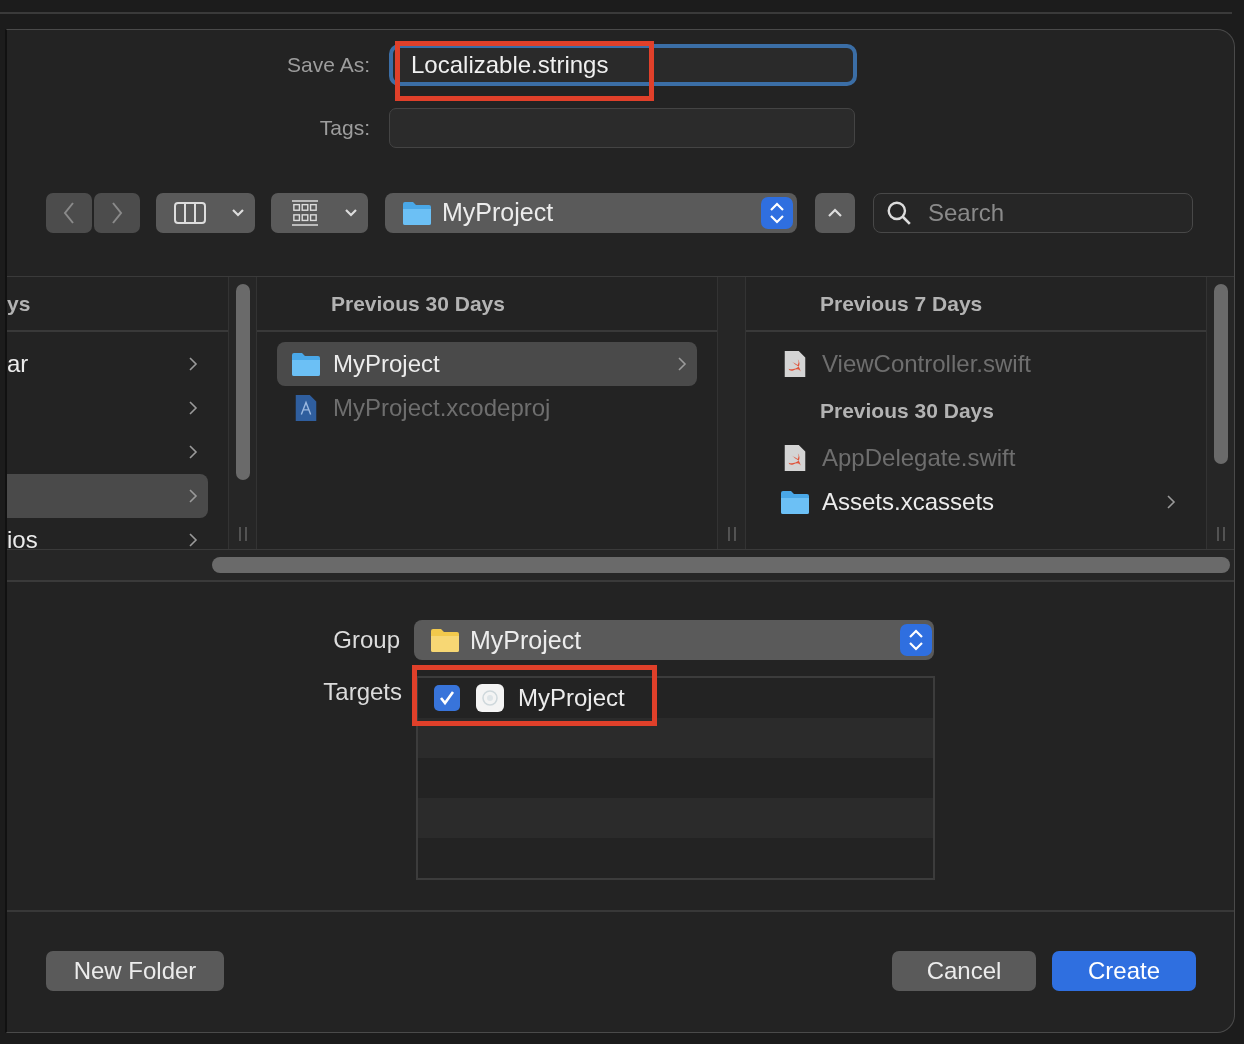 This screenshot has width=1244, height=1044. I want to click on target-name: MyProject, so click(571, 698).